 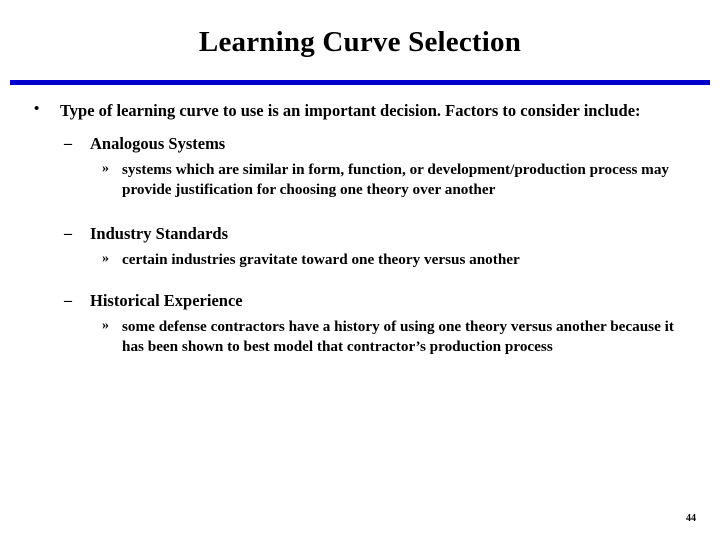 I want to click on title-divider, so click(x=360, y=82).